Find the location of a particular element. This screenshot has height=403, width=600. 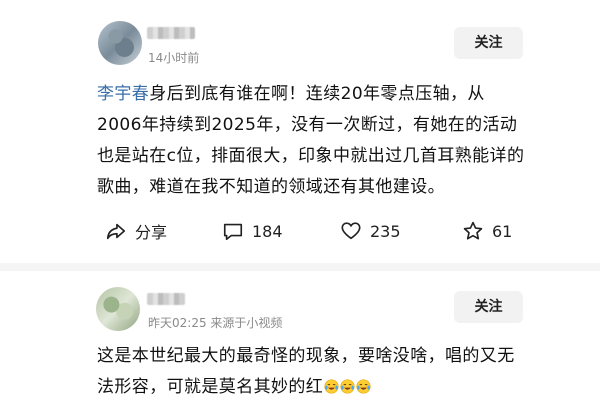

comment-icon is located at coordinates (233, 232).